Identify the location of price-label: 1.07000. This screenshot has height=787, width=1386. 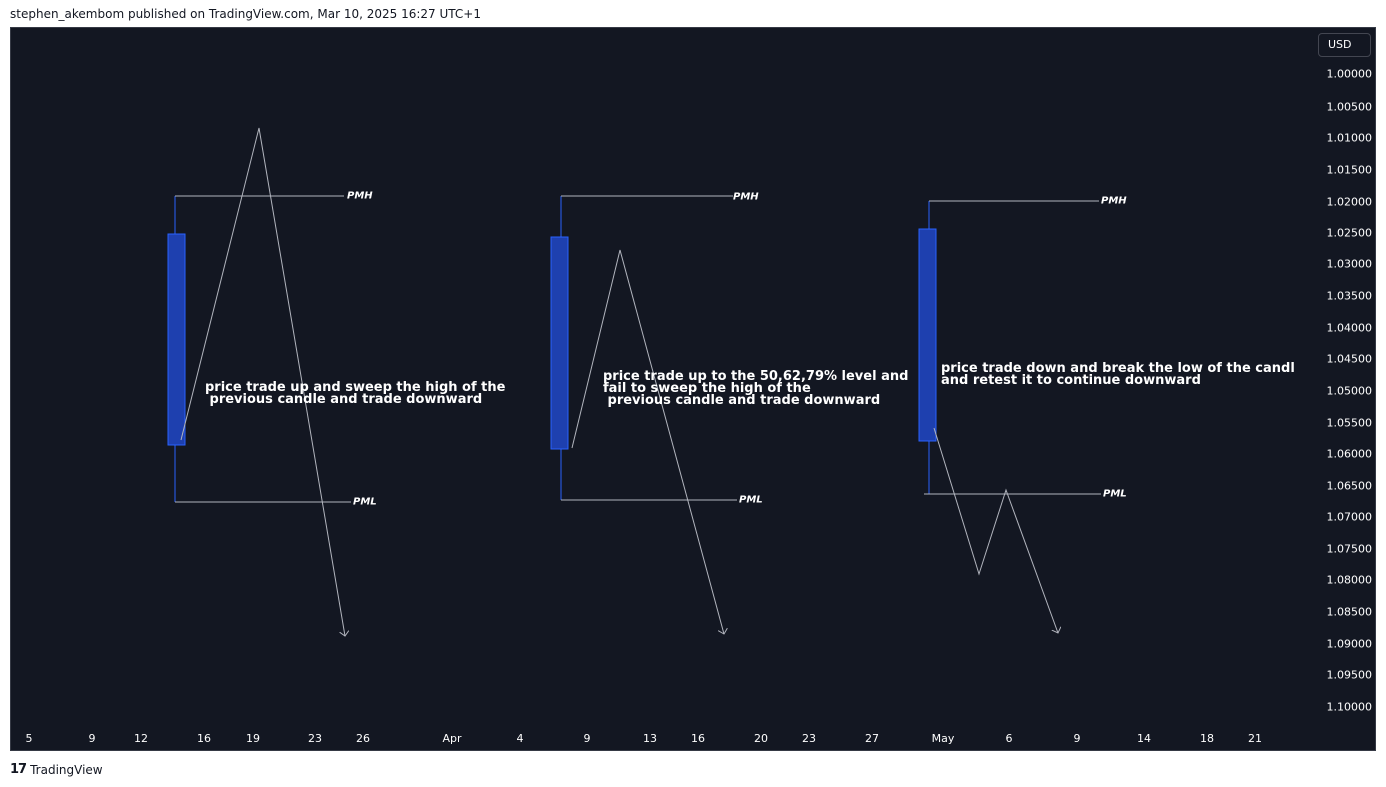
(1349, 517).